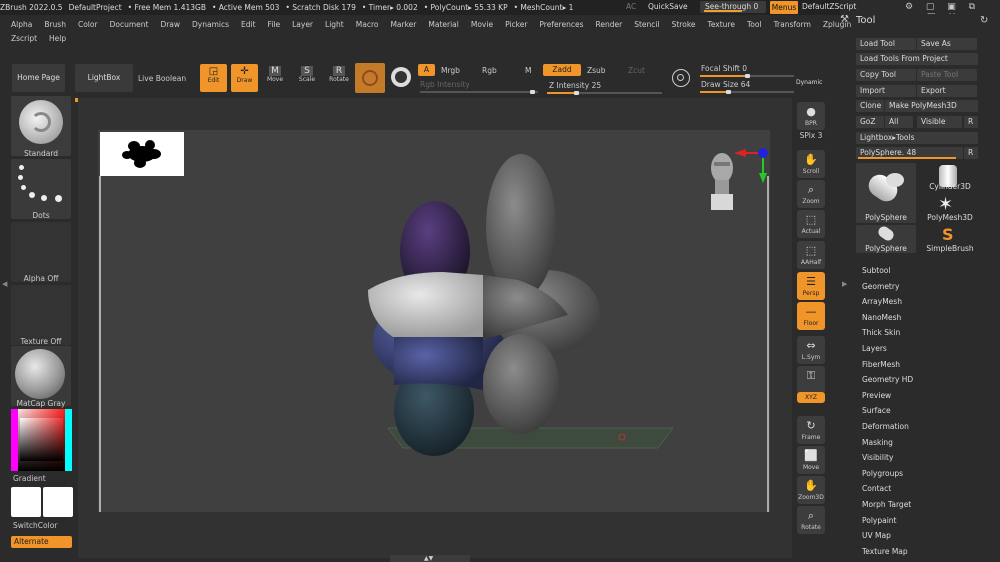 The width and height of the screenshot is (1000, 562). I want to click on alpha-thumbnail, so click(41, 252).